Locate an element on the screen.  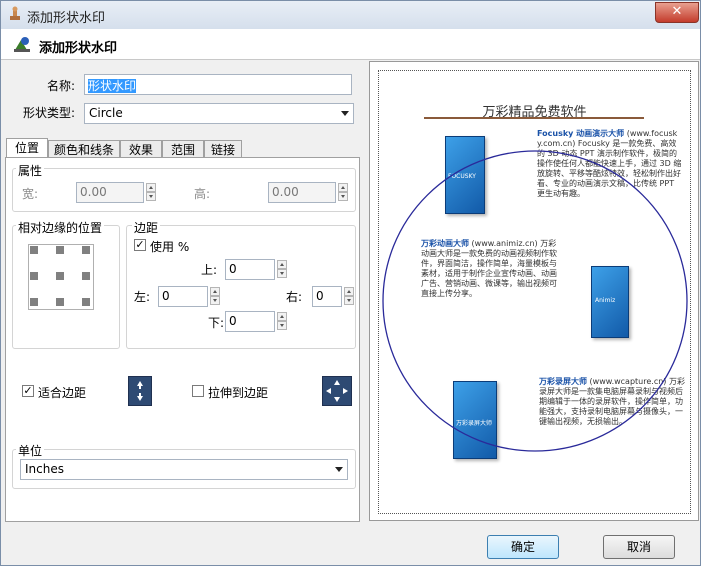
stamp-icon is located at coordinates (15, 13).